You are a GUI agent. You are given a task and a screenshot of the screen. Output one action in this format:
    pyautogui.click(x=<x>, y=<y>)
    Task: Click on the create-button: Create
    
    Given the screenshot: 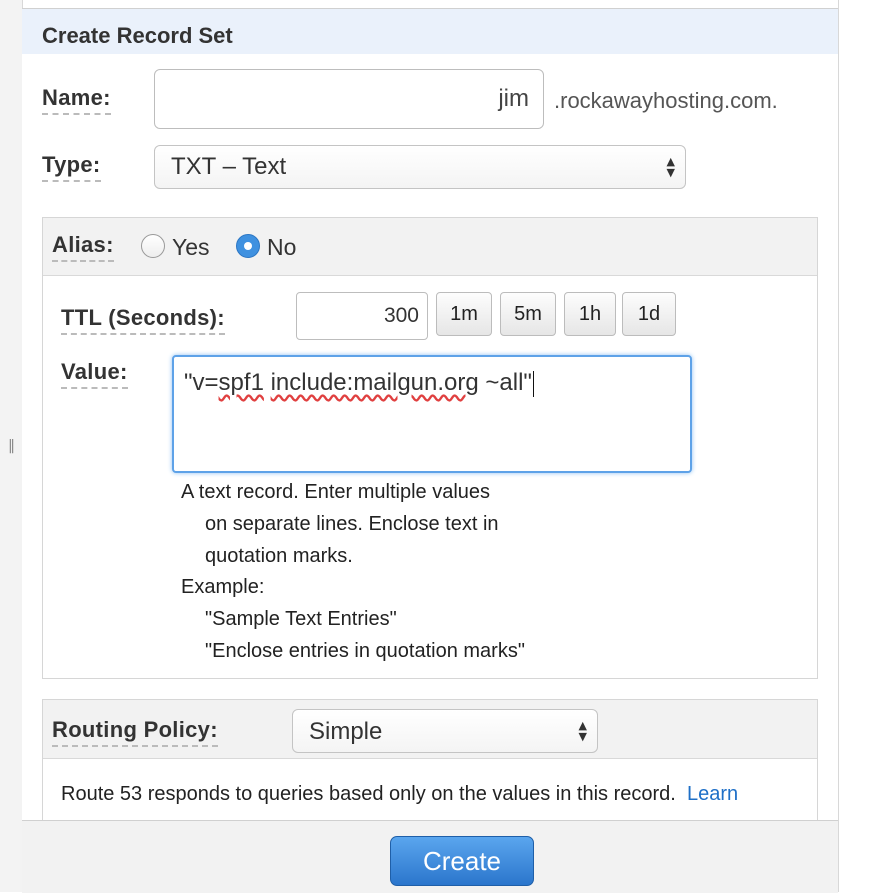 What is the action you would take?
    pyautogui.click(x=462, y=861)
    